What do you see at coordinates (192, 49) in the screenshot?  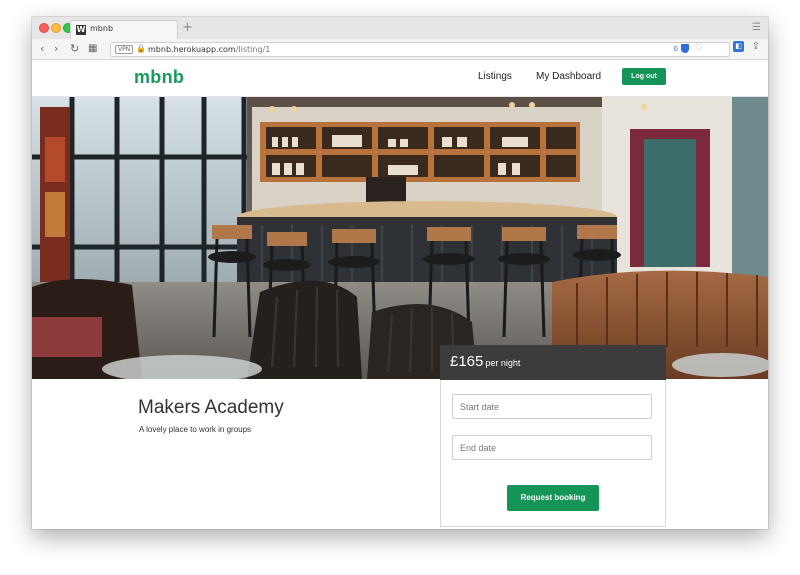 I see `url-host: mbnb.herokuapp.com` at bounding box center [192, 49].